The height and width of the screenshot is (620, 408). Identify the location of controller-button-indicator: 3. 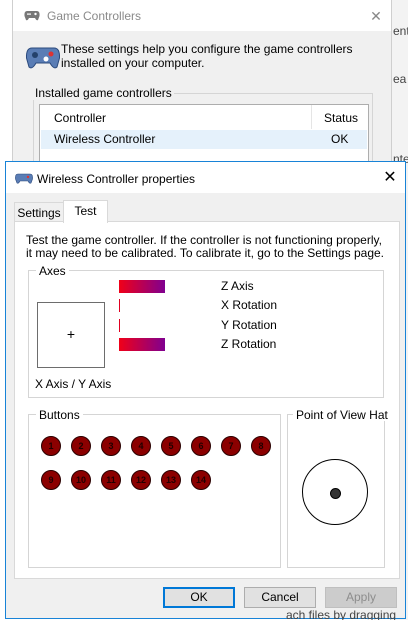
(111, 446).